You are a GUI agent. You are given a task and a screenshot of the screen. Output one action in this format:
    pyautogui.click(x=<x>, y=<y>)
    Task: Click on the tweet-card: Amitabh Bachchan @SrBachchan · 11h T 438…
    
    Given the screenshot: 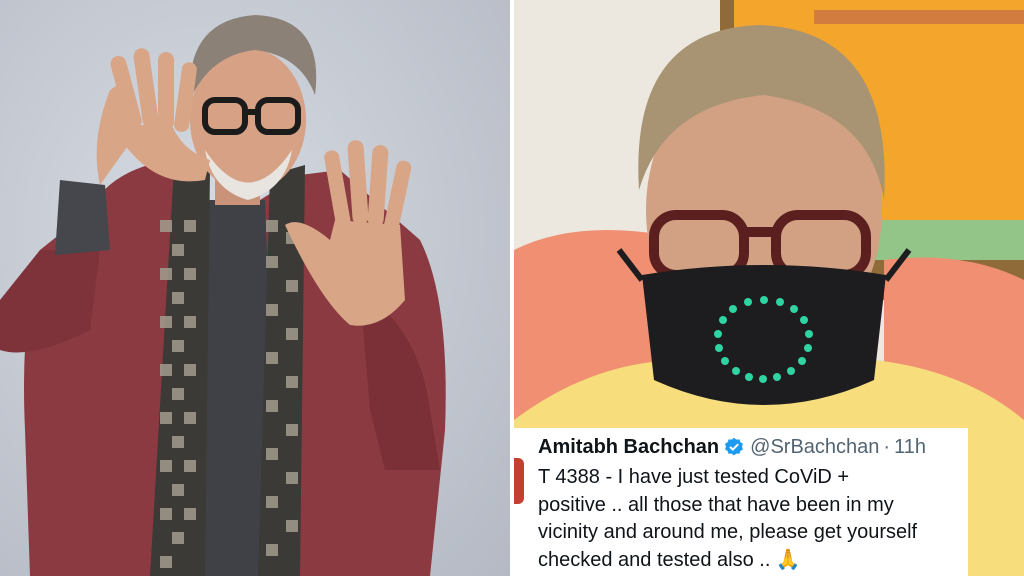 What is the action you would take?
    pyautogui.click(x=741, y=502)
    